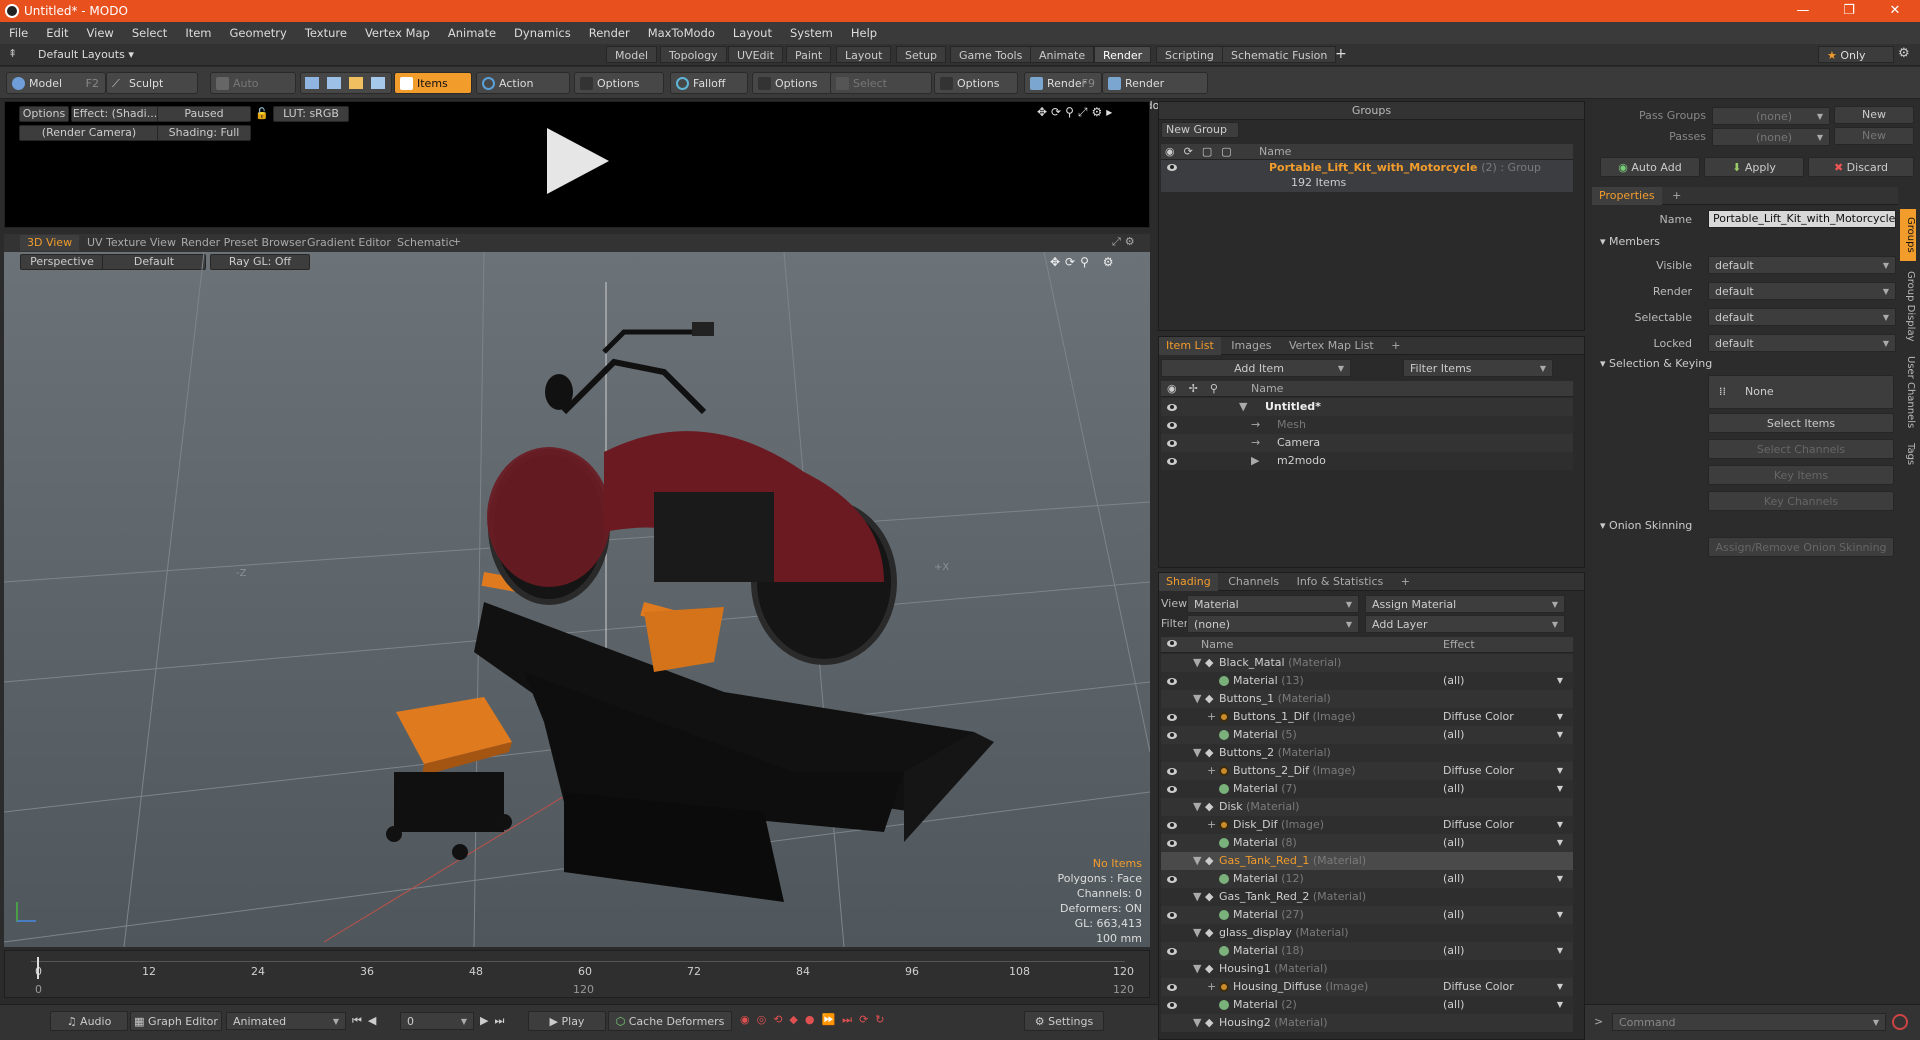 Image resolution: width=1920 pixels, height=1040 pixels. What do you see at coordinates (349, 243) in the screenshot?
I see `tab-gradient-editor: Gradient Editor` at bounding box center [349, 243].